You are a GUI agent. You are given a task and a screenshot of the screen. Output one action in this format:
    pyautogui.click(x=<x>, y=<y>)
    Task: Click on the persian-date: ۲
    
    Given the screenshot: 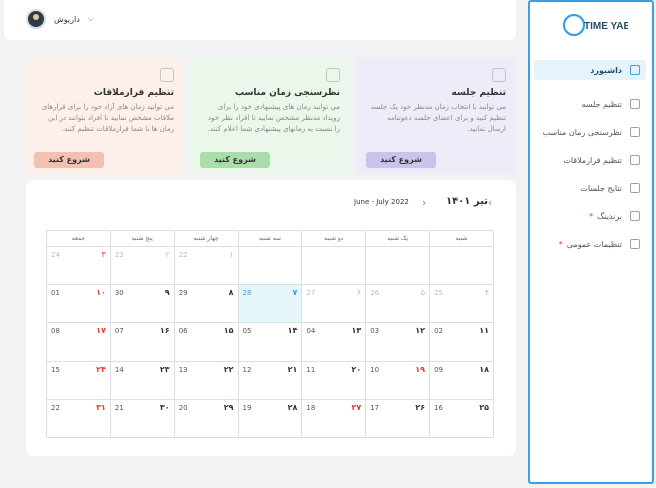 What is the action you would take?
    pyautogui.click(x=167, y=254)
    